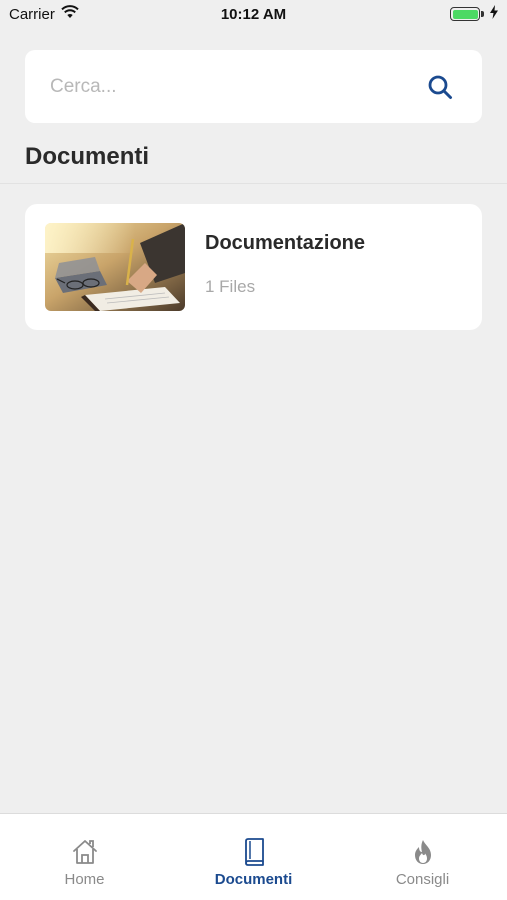 This screenshot has width=507, height=900. What do you see at coordinates (238, 86) in the screenshot?
I see `search-input` at bounding box center [238, 86].